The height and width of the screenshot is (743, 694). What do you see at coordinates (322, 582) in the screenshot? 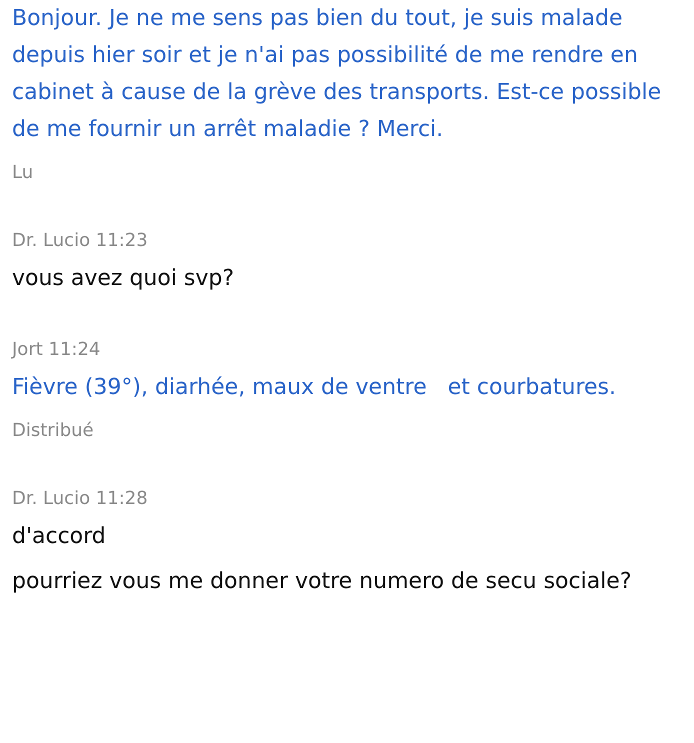
I see `message-text: pourriez vous me donner votre numero de secu sociale?` at bounding box center [322, 582].